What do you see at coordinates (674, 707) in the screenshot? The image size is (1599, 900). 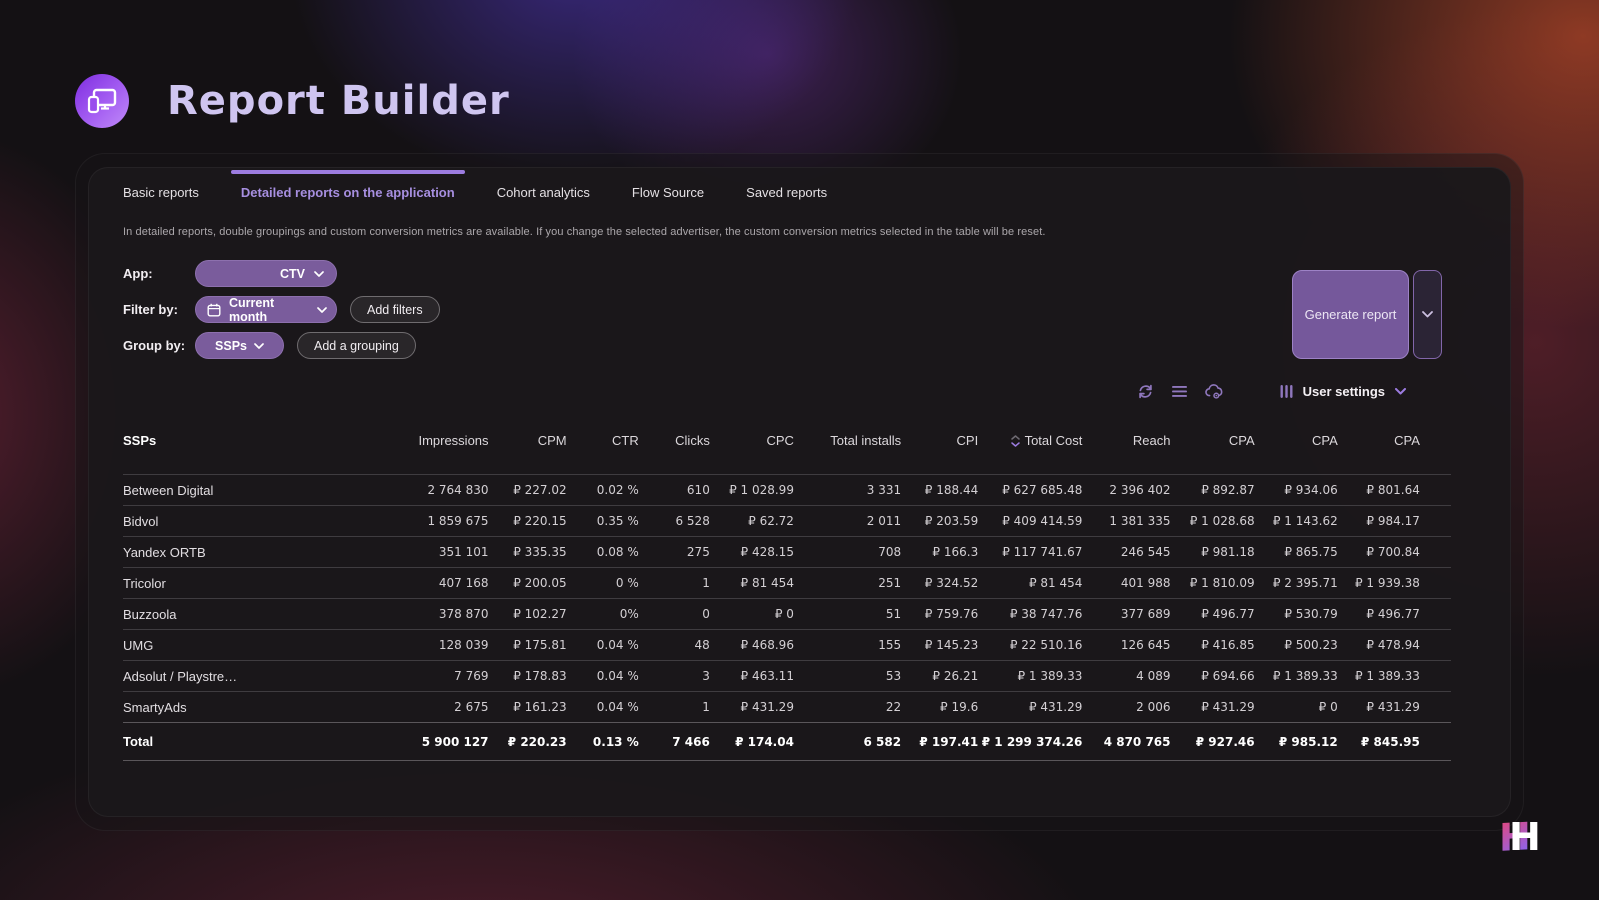 I see `cell-value: 1` at bounding box center [674, 707].